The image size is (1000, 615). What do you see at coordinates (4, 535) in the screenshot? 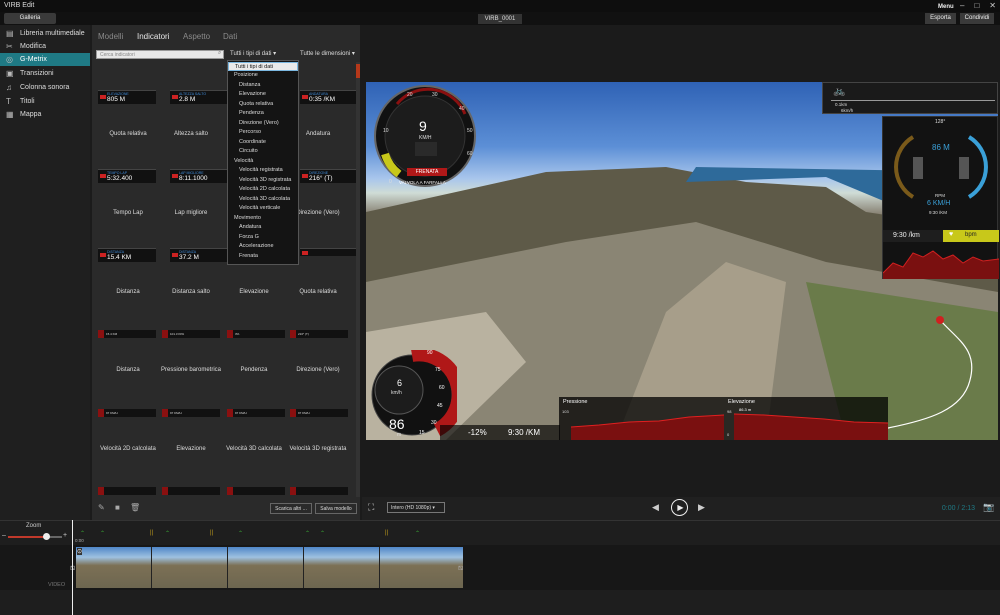
I see `zoom-out-icon: –` at bounding box center [4, 535].